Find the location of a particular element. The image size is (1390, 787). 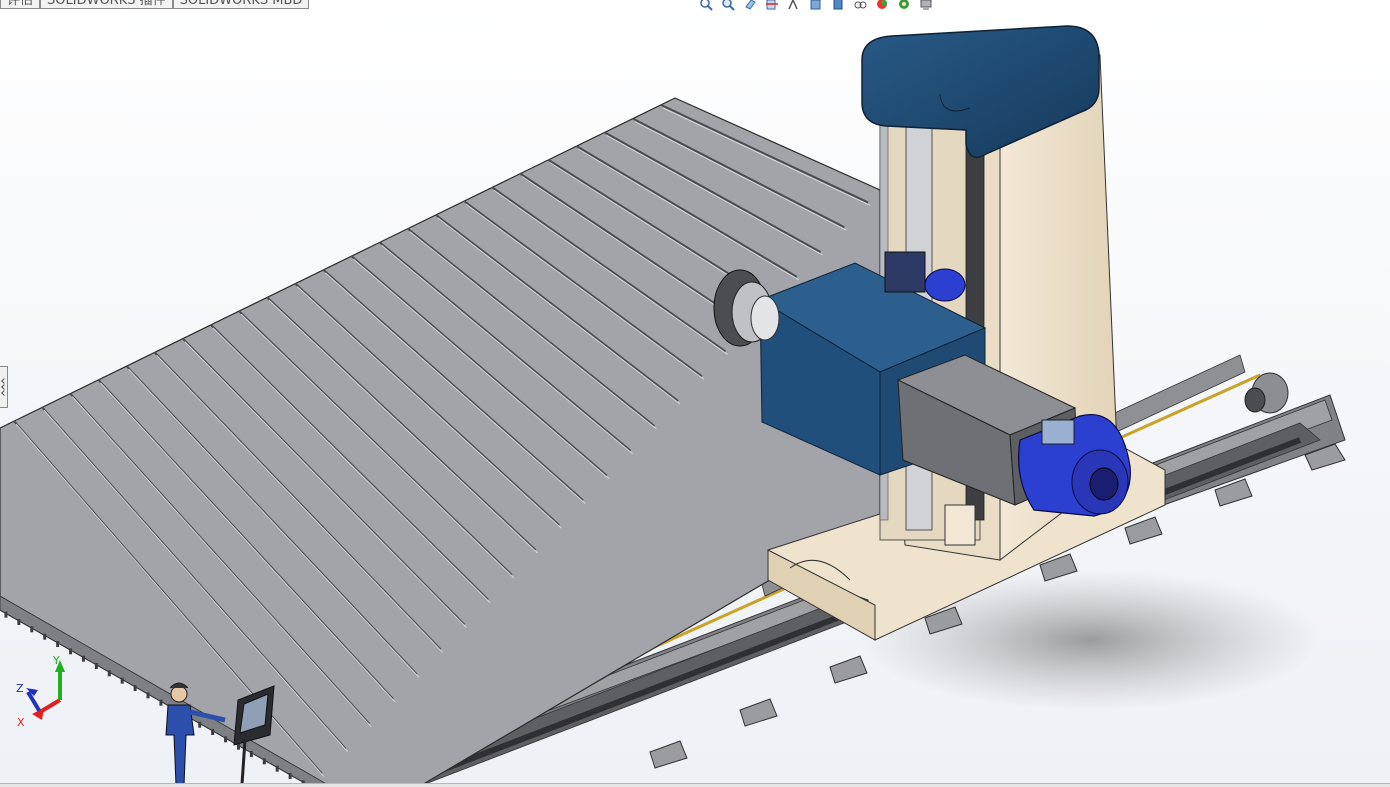

previous-view-icon is located at coordinates (750, 5).